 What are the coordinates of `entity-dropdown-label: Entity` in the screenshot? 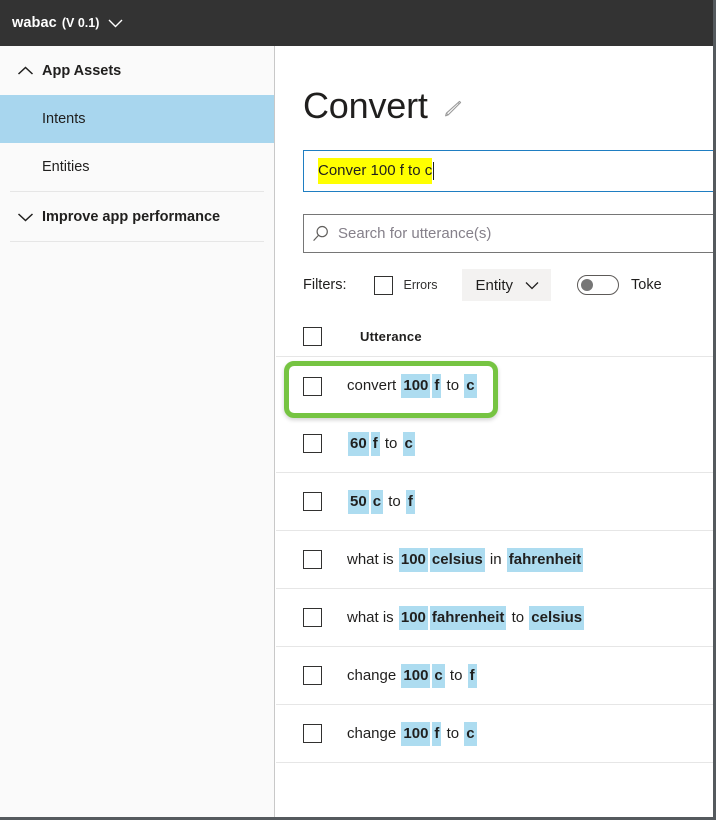 It's located at (494, 285).